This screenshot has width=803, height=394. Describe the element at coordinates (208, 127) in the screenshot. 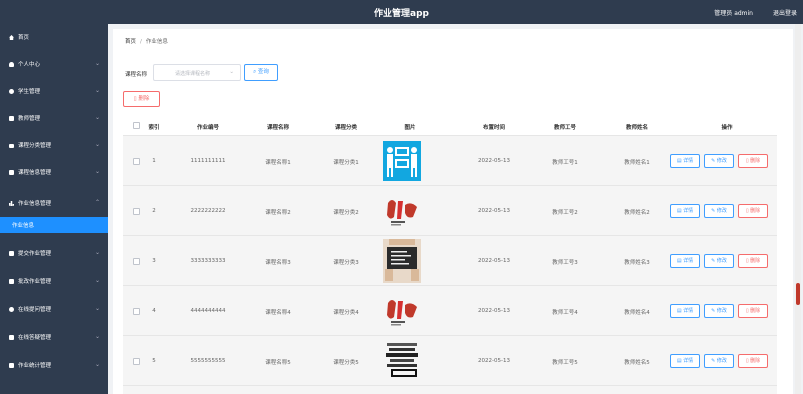

I see `column-header-code: 作业编号` at that location.